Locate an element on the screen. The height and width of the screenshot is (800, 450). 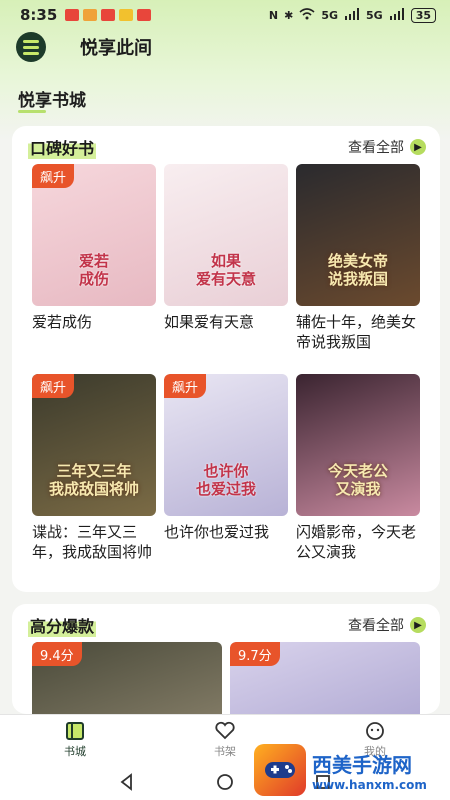
watermark-url: www.hanxm.com is located at coordinates (369, 784).